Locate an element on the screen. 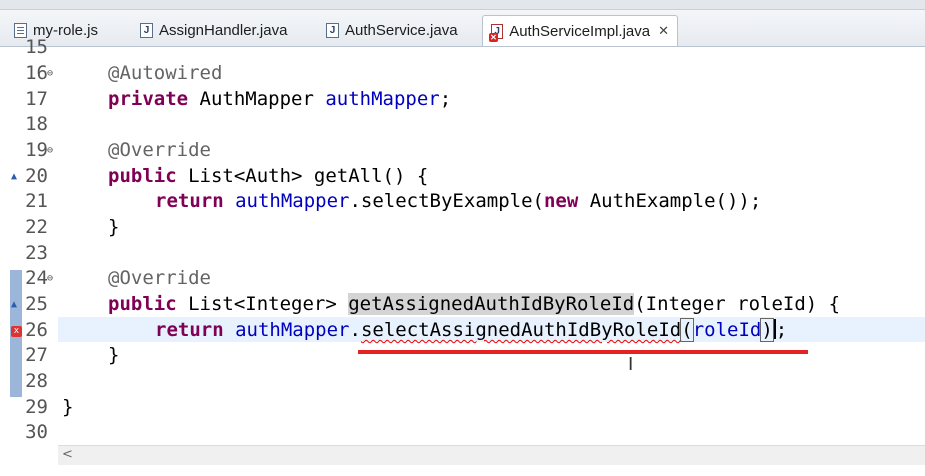  status-strip is located at coordinates (462, 470).